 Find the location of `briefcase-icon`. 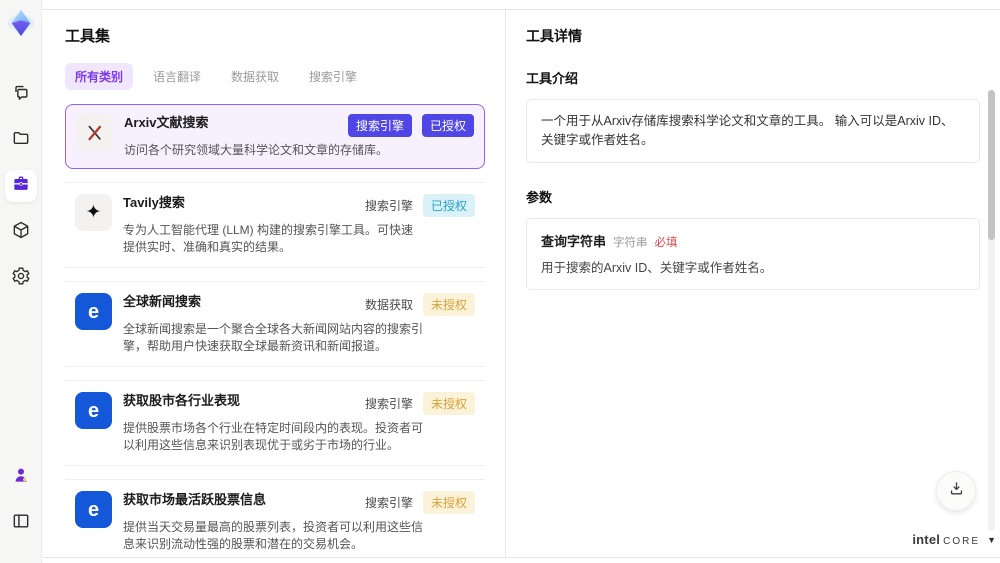

briefcase-icon is located at coordinates (21, 186).